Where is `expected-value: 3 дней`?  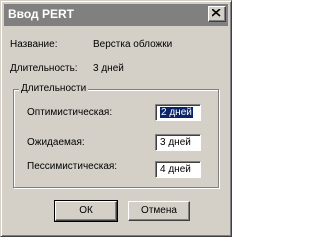
expected-value: 3 дней is located at coordinates (175, 142).